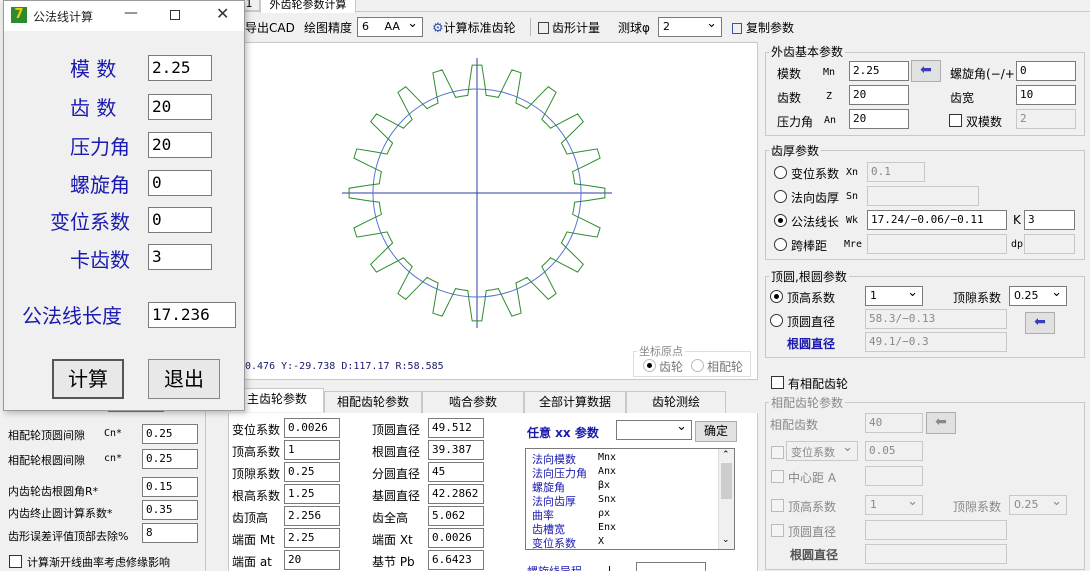 This screenshot has height=571, width=1090. I want to click on param-value: 1.25, so click(312, 494).